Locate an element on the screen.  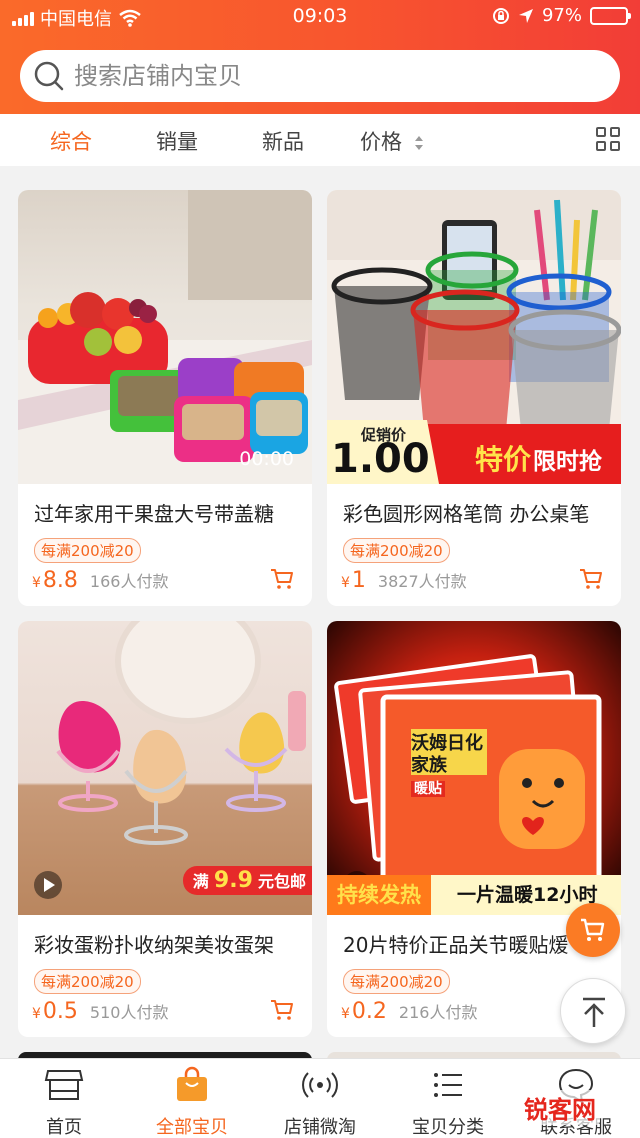
price-row: ¥ 1 3827人付款 is located at coordinates (404, 580).